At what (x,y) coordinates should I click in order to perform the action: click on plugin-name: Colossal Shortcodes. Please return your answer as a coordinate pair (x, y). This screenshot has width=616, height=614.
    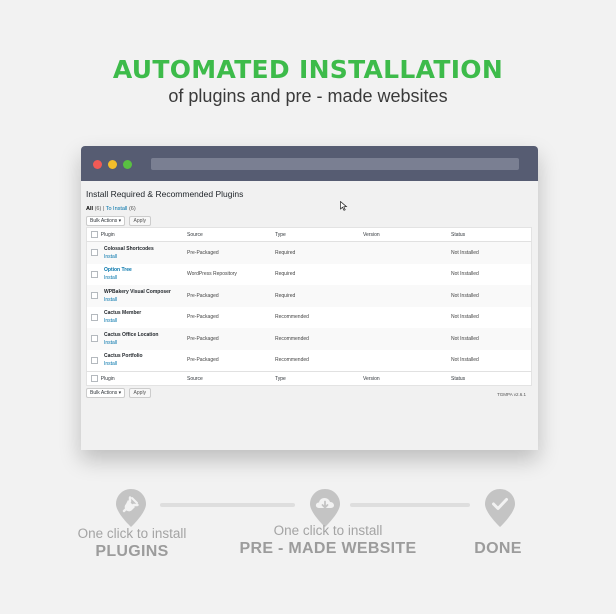
    Looking at the image, I should click on (129, 248).